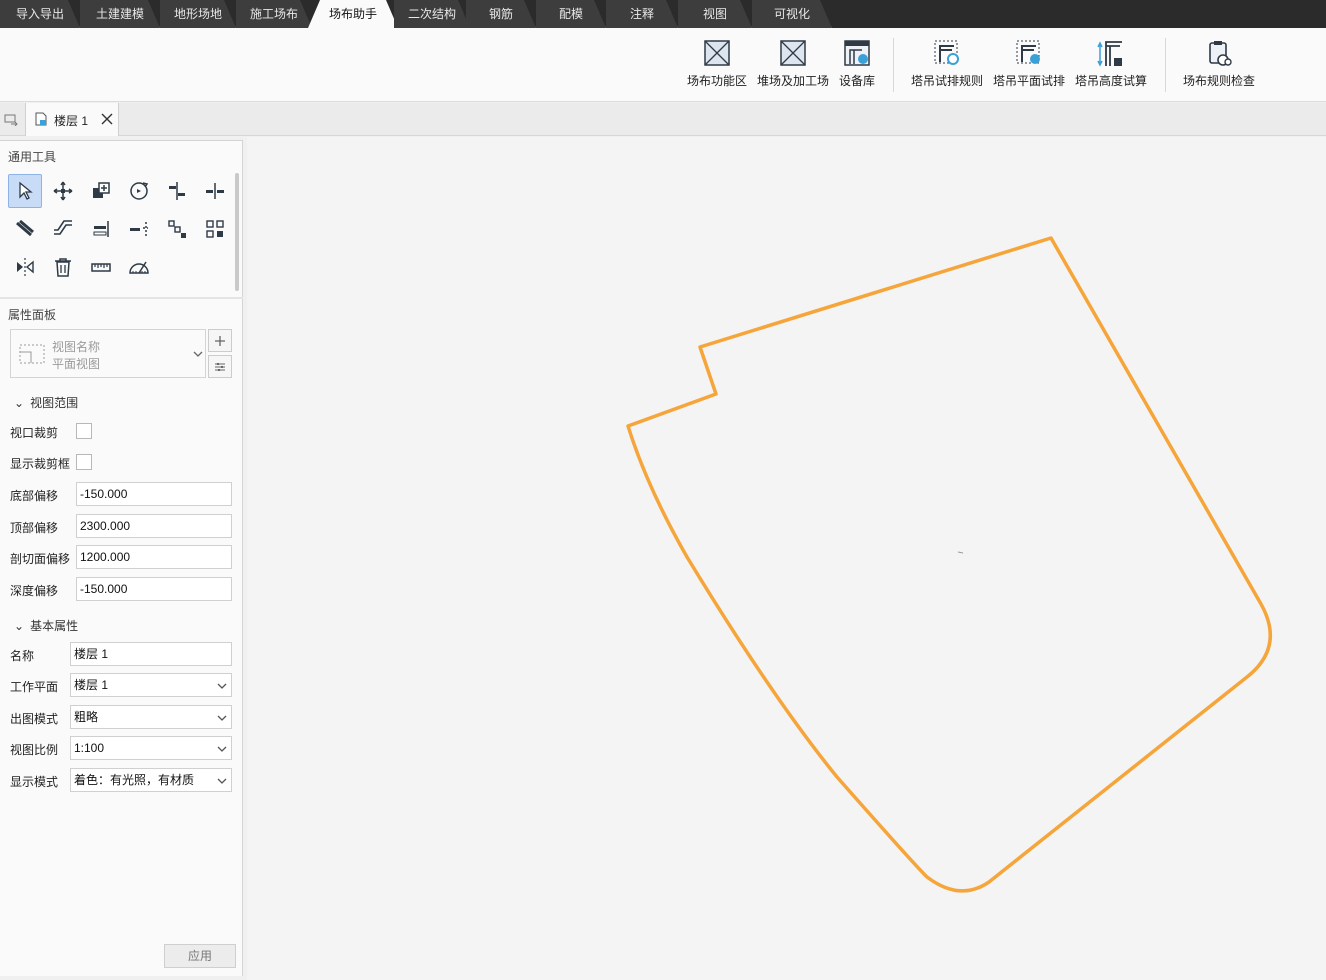  I want to click on offset-tool, so click(25, 229).